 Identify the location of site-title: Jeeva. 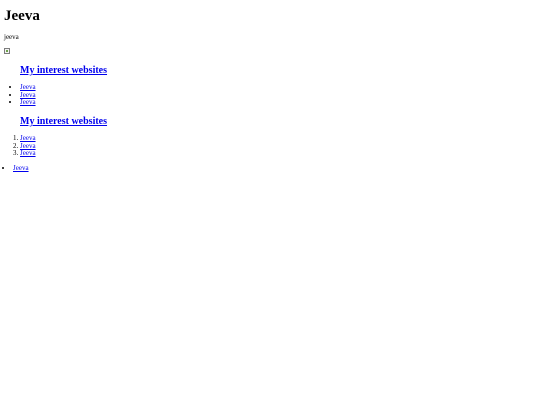
(22, 16).